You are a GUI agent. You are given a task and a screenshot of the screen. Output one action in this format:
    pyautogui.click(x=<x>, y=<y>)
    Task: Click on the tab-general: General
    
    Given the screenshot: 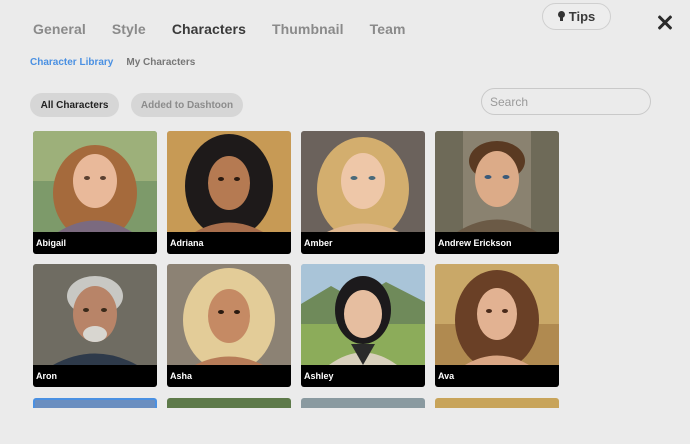 What is the action you would take?
    pyautogui.click(x=59, y=29)
    